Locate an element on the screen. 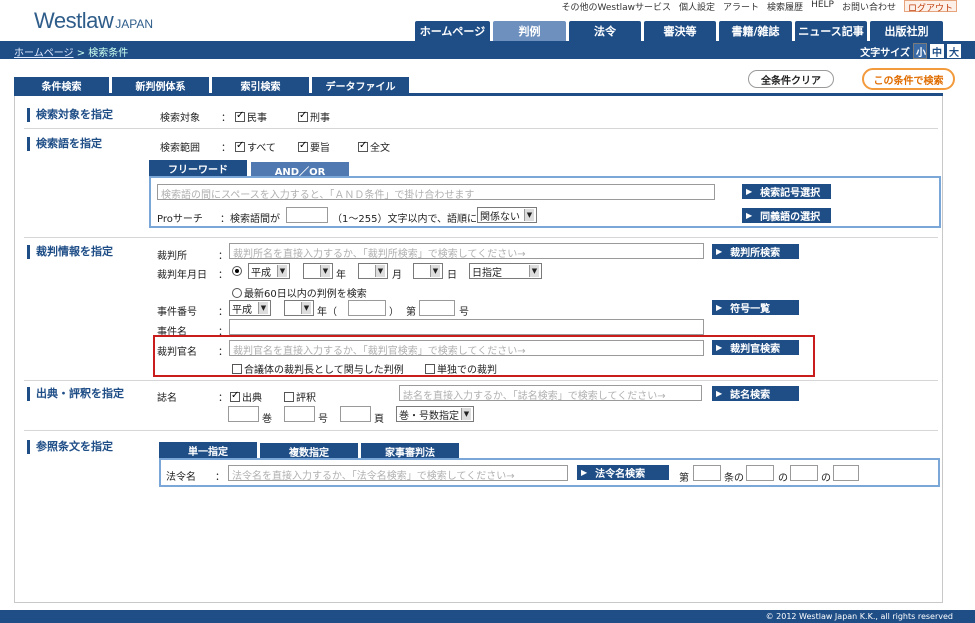 The height and width of the screenshot is (623, 975). article-sub2-input is located at coordinates (804, 473).